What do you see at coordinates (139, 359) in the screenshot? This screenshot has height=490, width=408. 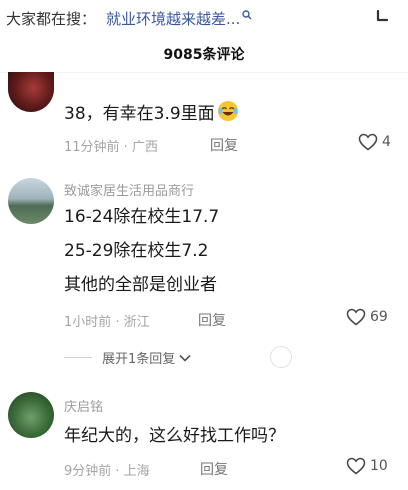 I see `expand-replies-label: 展开1条回复` at bounding box center [139, 359].